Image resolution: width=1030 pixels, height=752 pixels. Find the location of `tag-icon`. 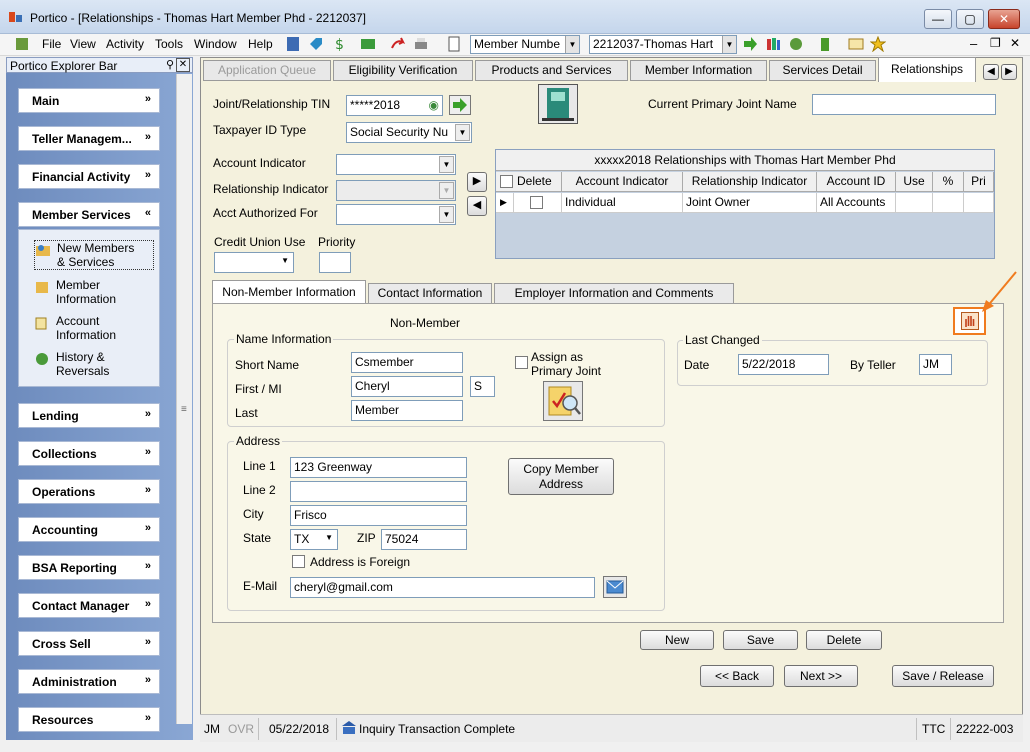

tag-icon is located at coordinates (316, 44).